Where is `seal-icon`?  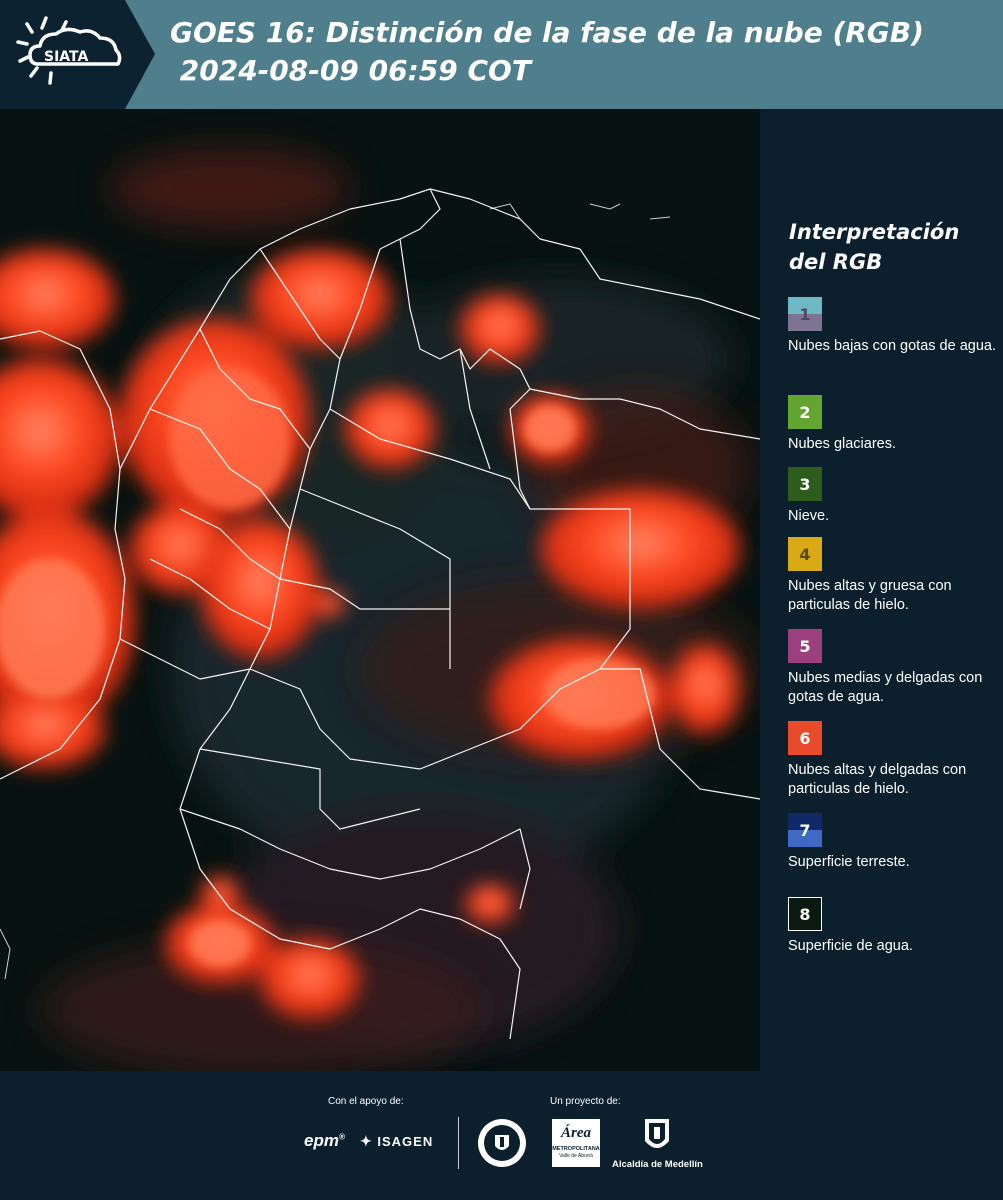 seal-icon is located at coordinates (502, 1143).